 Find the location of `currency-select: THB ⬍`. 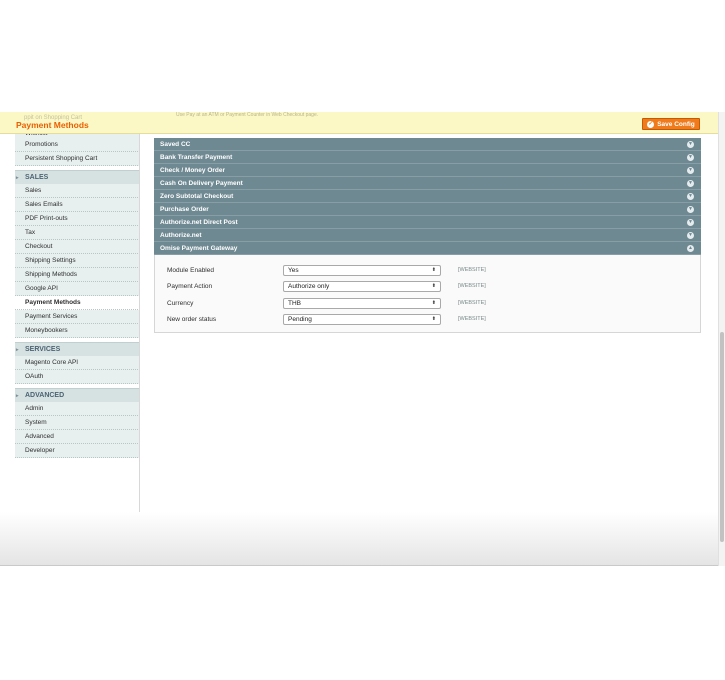

currency-select: THB ⬍ is located at coordinates (362, 303).